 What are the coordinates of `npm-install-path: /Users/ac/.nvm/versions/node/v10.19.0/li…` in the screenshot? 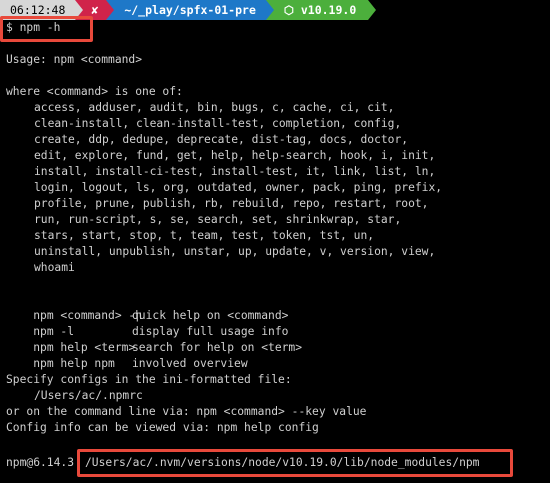 It's located at (282, 462).